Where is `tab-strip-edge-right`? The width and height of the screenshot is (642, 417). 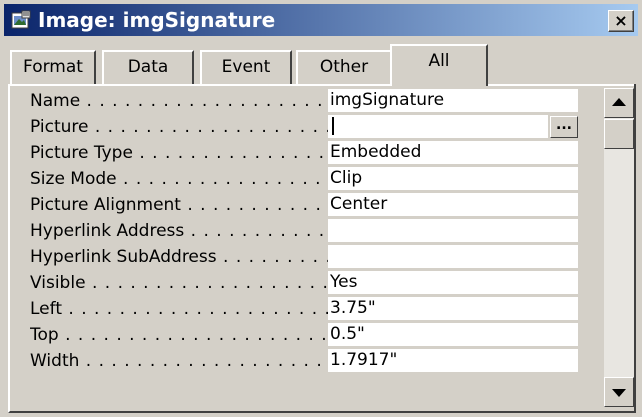 tab-strip-edge-right is located at coordinates (560, 85).